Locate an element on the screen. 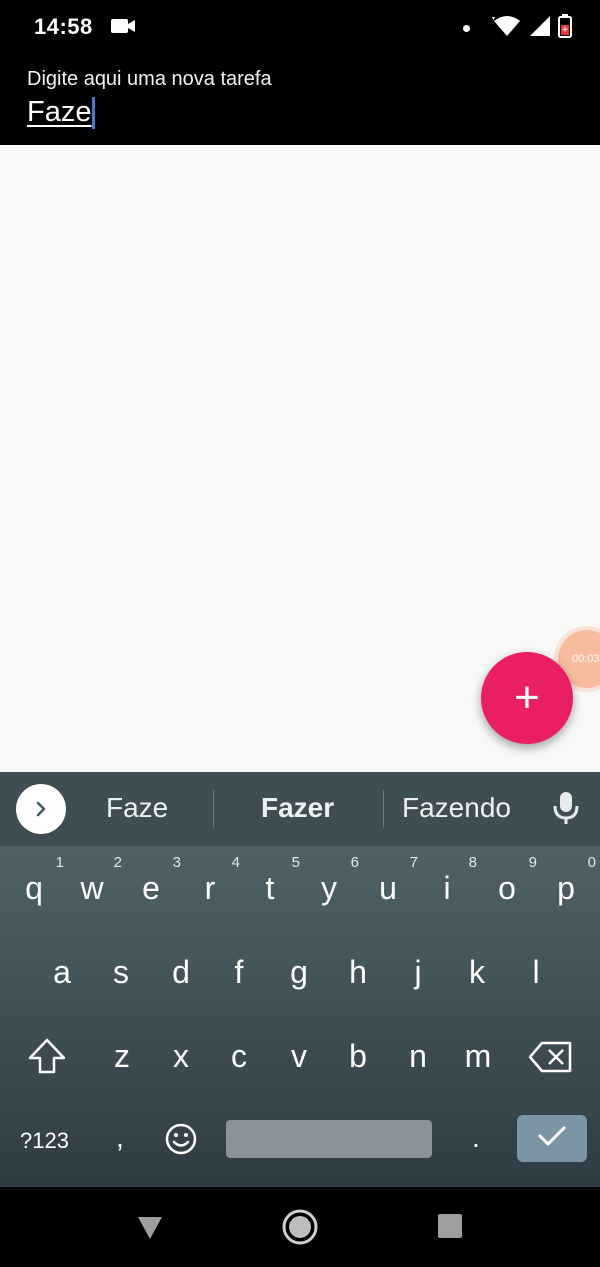  status-bar: 14:58 + is located at coordinates (300, 26).